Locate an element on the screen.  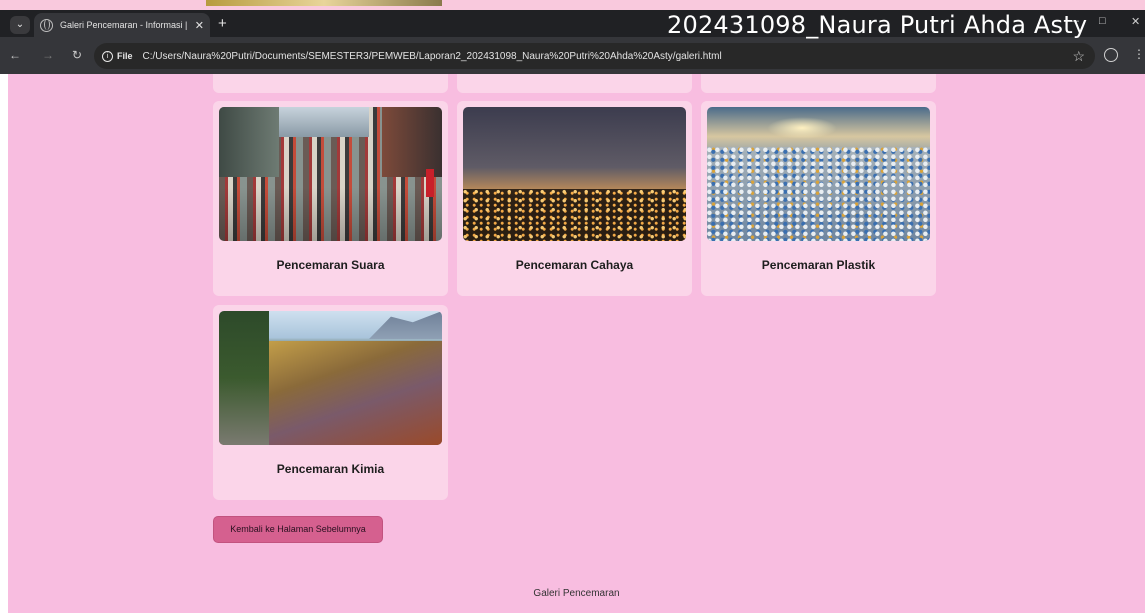
back-to-previous-page-button: Kembali ke Halaman Sebelumnya is located at coordinates (298, 529).